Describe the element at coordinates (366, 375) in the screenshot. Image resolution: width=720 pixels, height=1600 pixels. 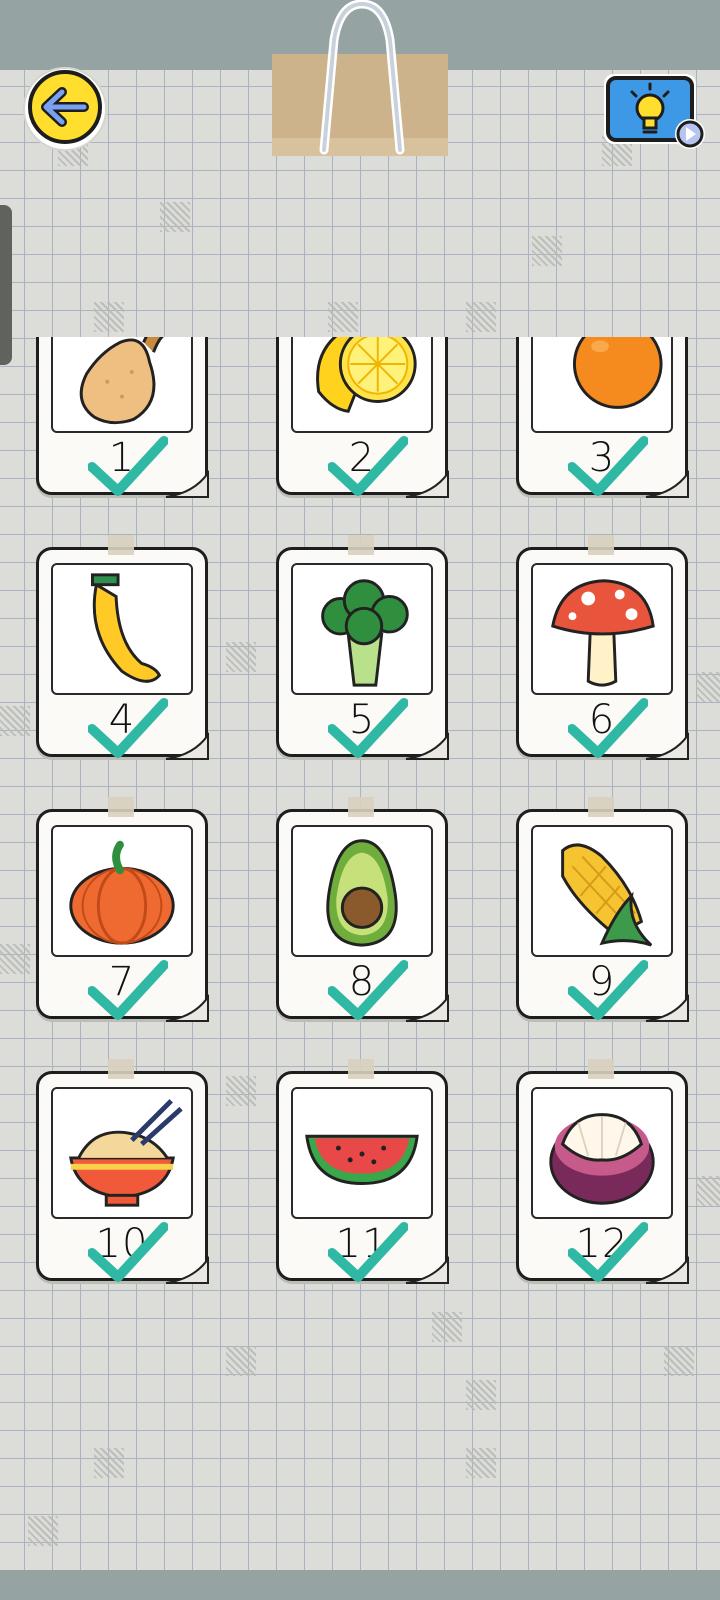
I see `lemon-icon` at that location.